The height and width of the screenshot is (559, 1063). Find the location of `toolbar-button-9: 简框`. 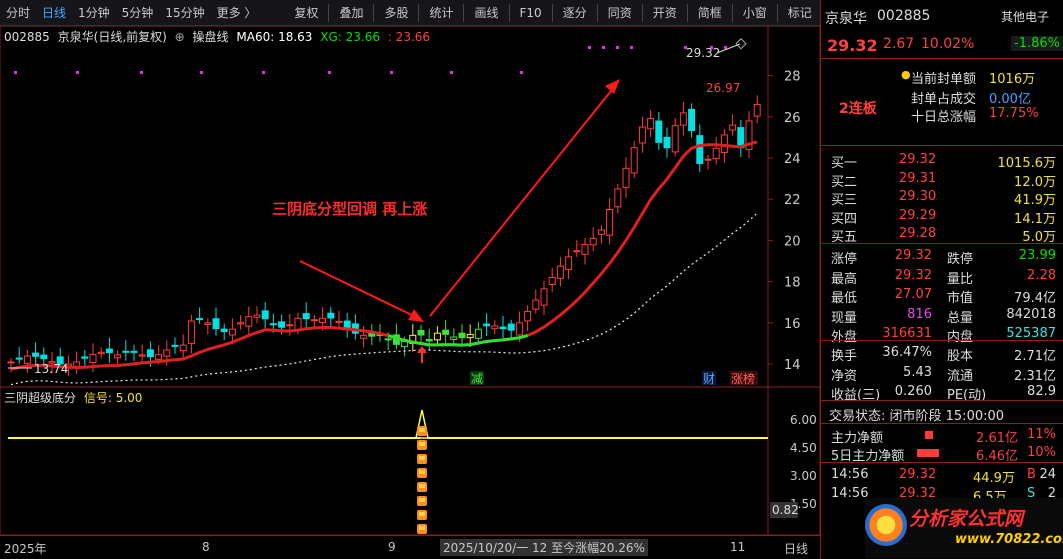

toolbar-button-9: 简框 is located at coordinates (710, 13).